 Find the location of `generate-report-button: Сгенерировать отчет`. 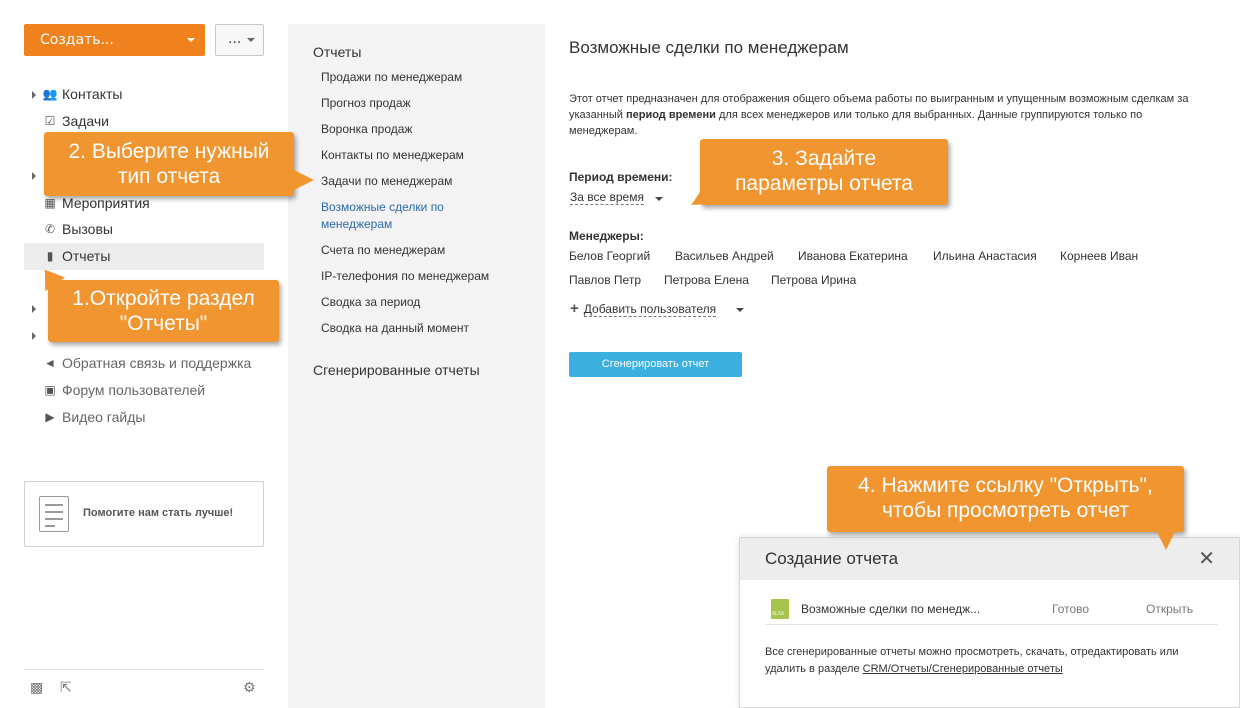

generate-report-button: Сгенерировать отчет is located at coordinates (655, 364).